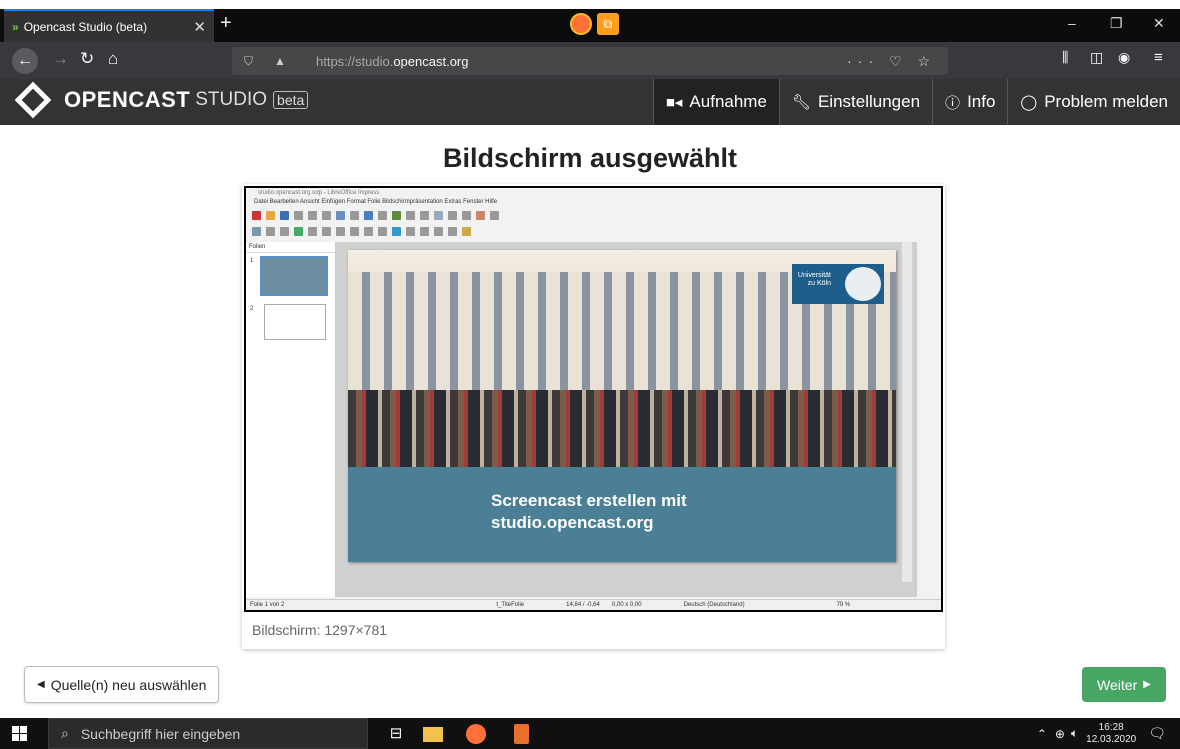 This screenshot has width=1180, height=749. What do you see at coordinates (1111, 727) in the screenshot?
I see `clock-time: 16:28` at bounding box center [1111, 727].